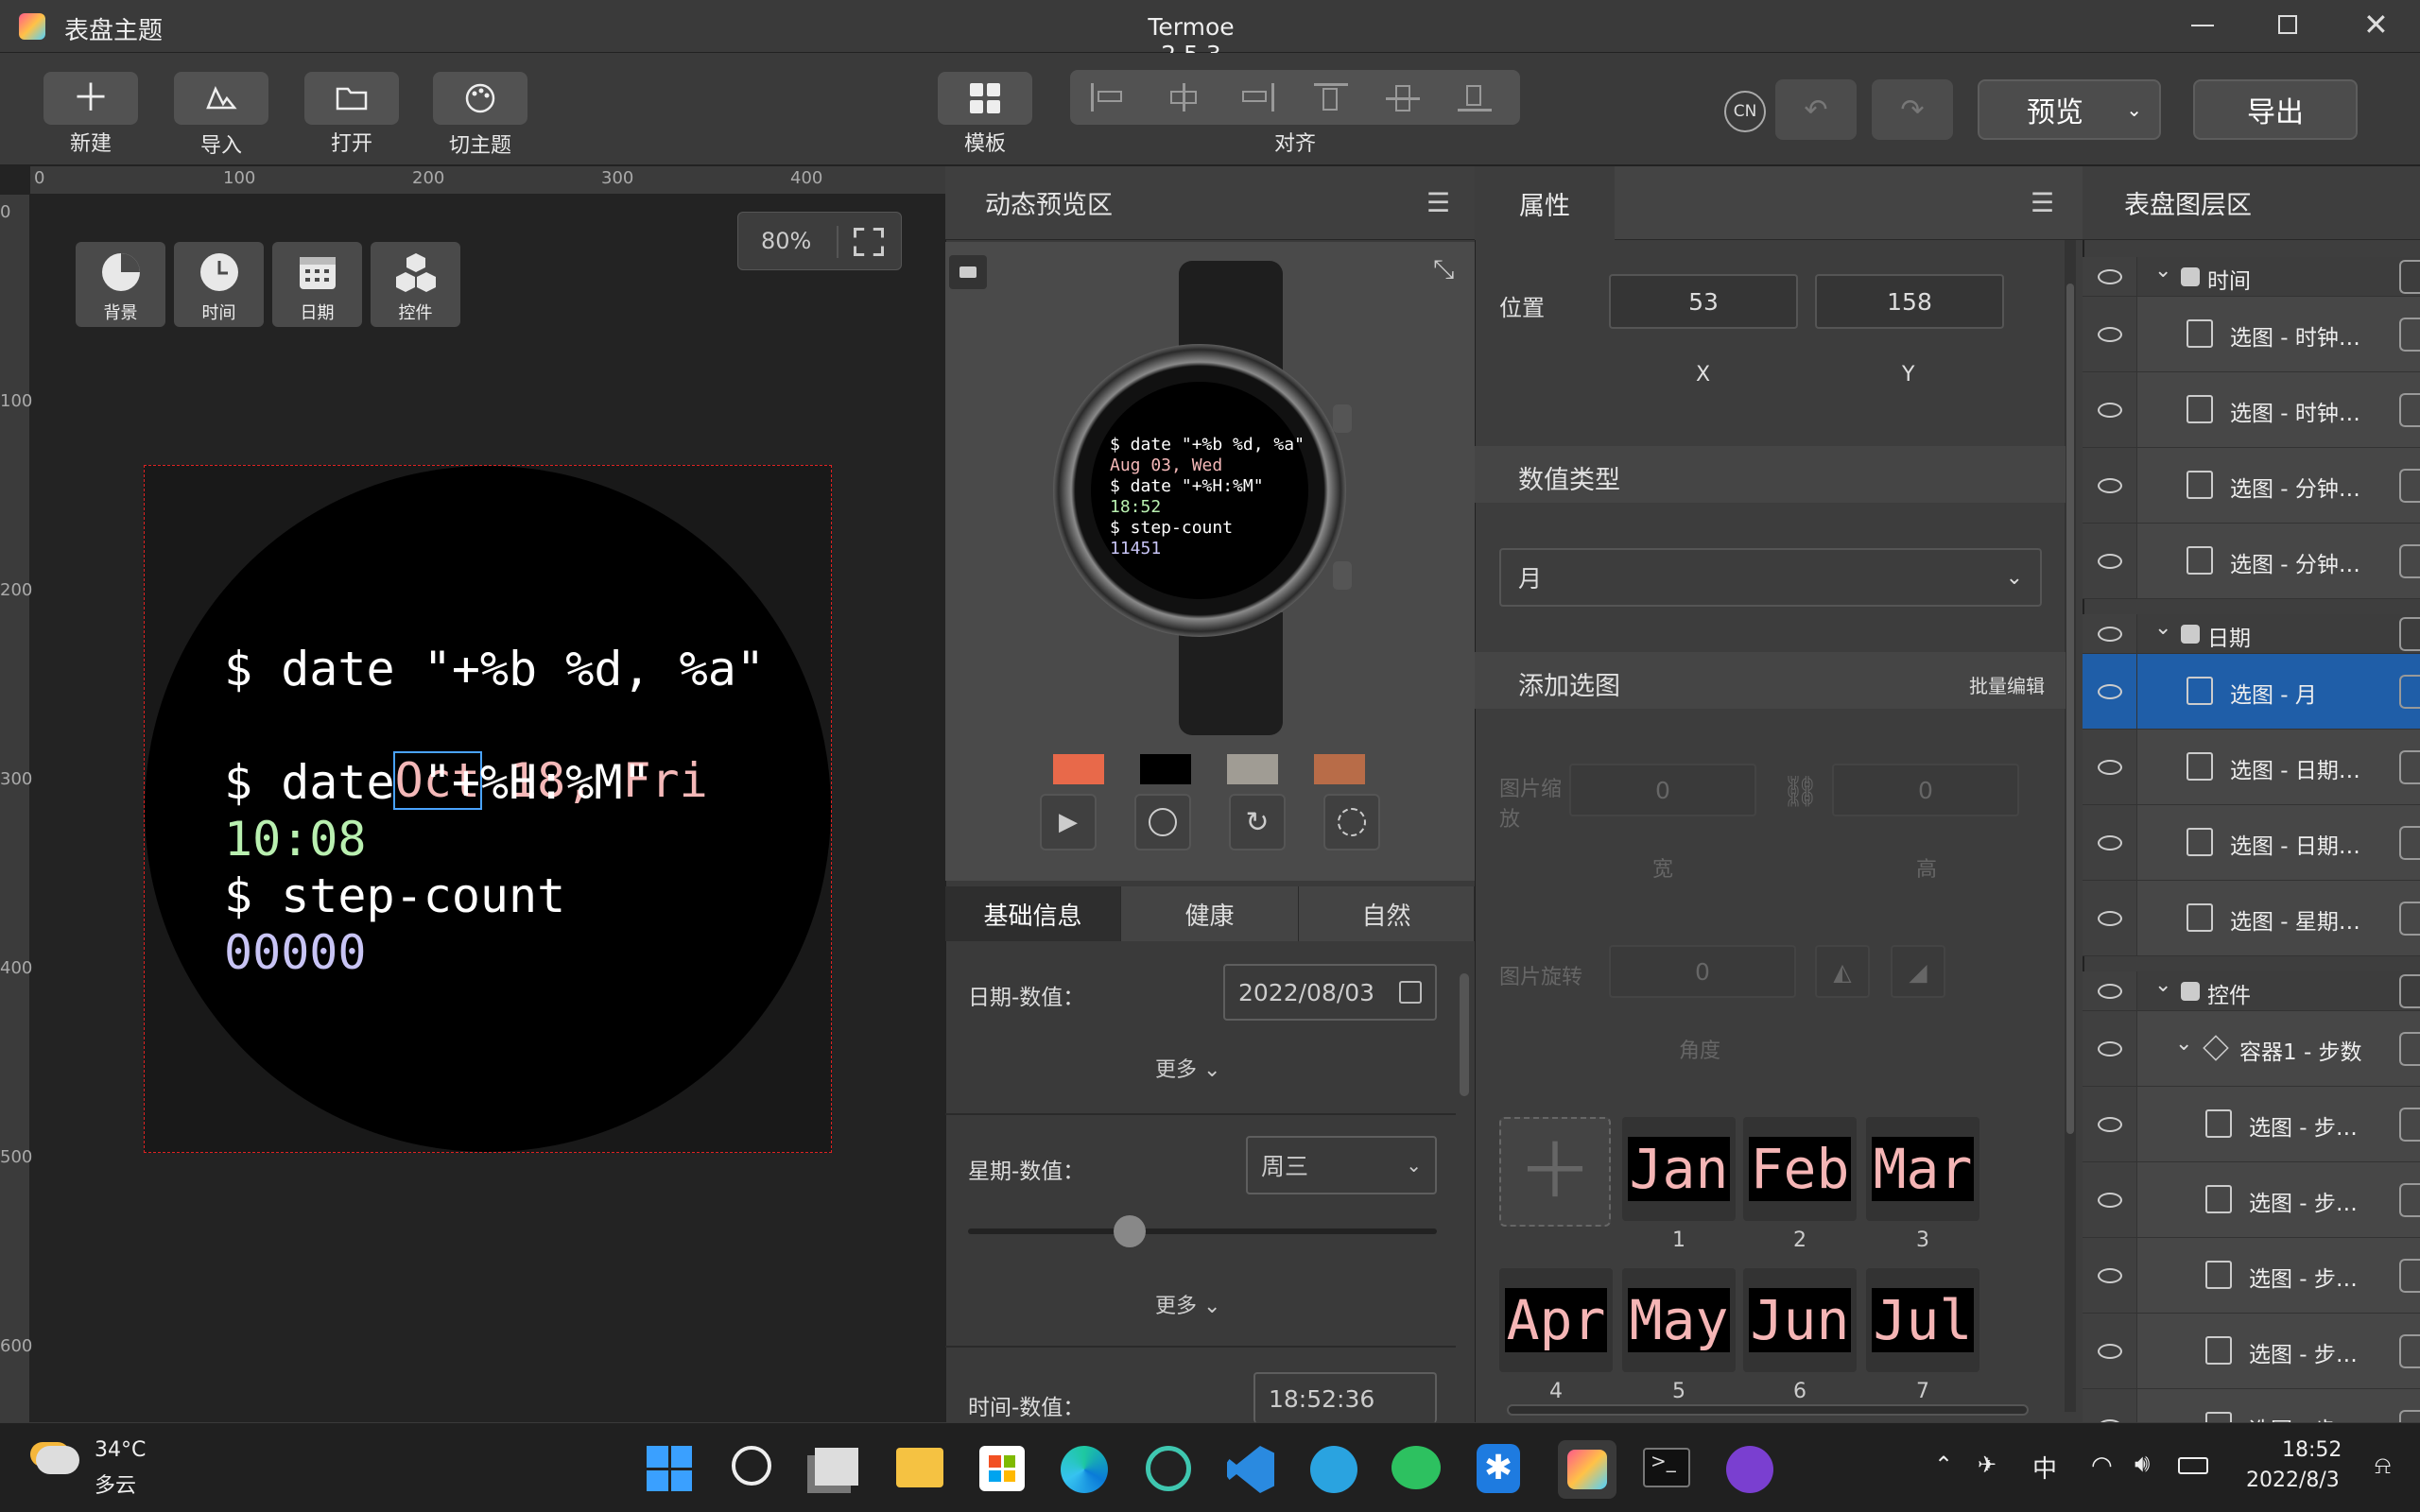 This screenshot has height=1512, width=2420. Describe the element at coordinates (2202, 25) in the screenshot. I see `minimize-button` at that location.